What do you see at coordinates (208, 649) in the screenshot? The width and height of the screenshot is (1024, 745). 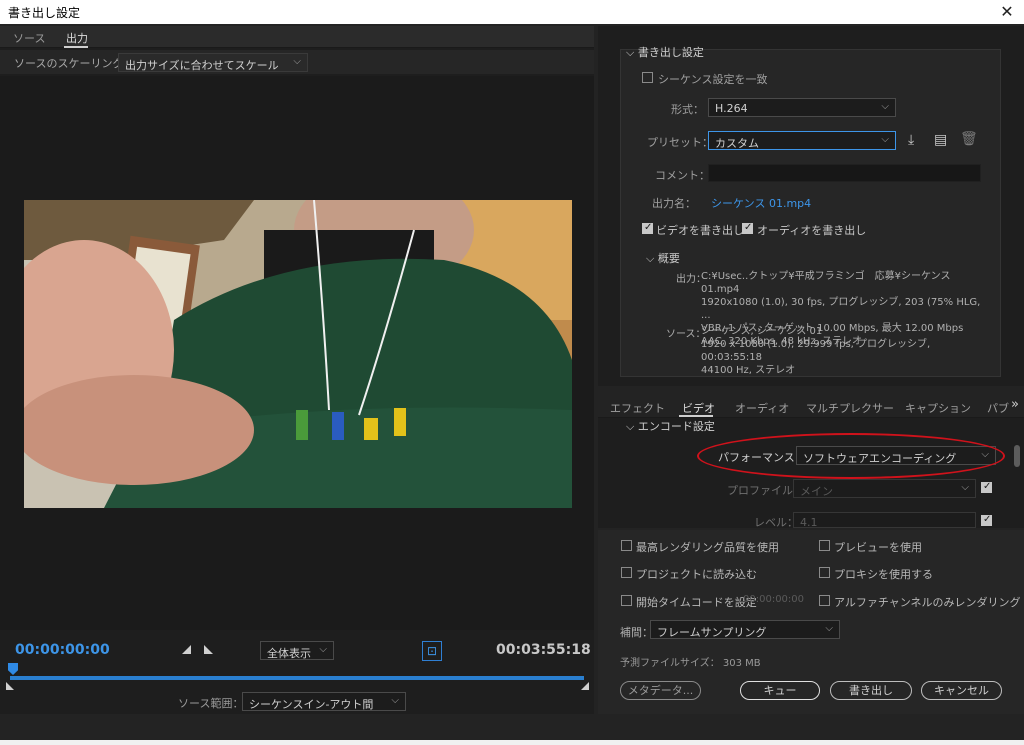 I see `set-out-point-icon` at bounding box center [208, 649].